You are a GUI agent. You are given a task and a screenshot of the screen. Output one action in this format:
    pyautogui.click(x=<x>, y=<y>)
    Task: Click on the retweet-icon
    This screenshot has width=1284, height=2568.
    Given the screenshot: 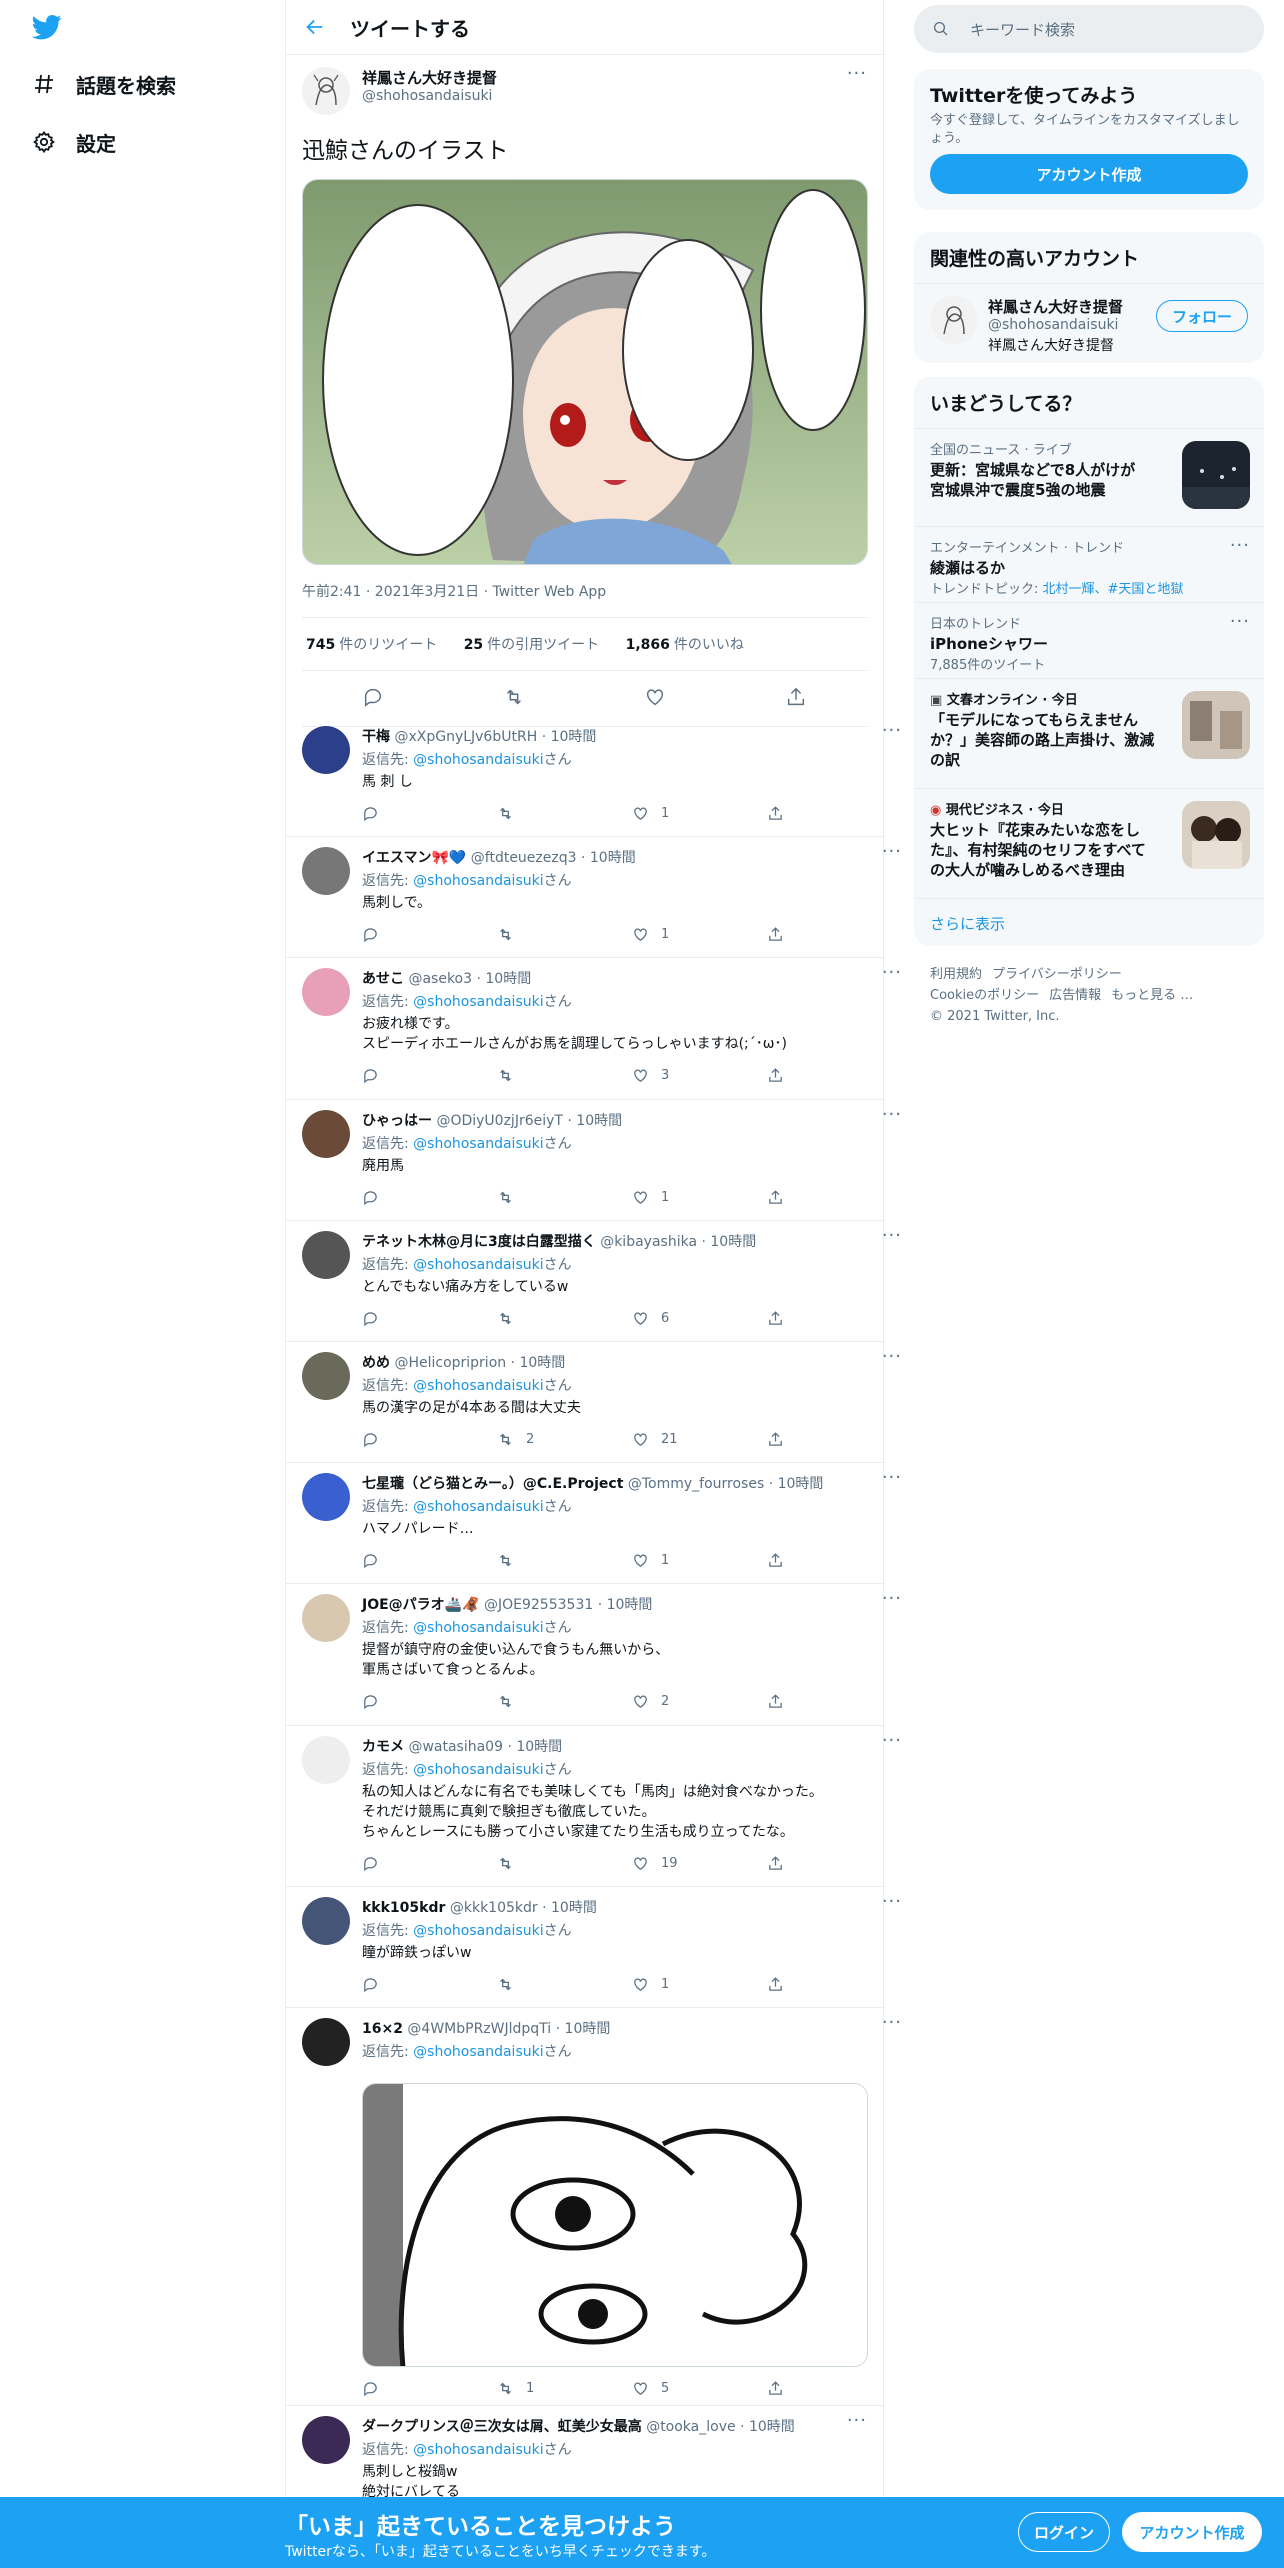 What is the action you would take?
    pyautogui.click(x=514, y=699)
    